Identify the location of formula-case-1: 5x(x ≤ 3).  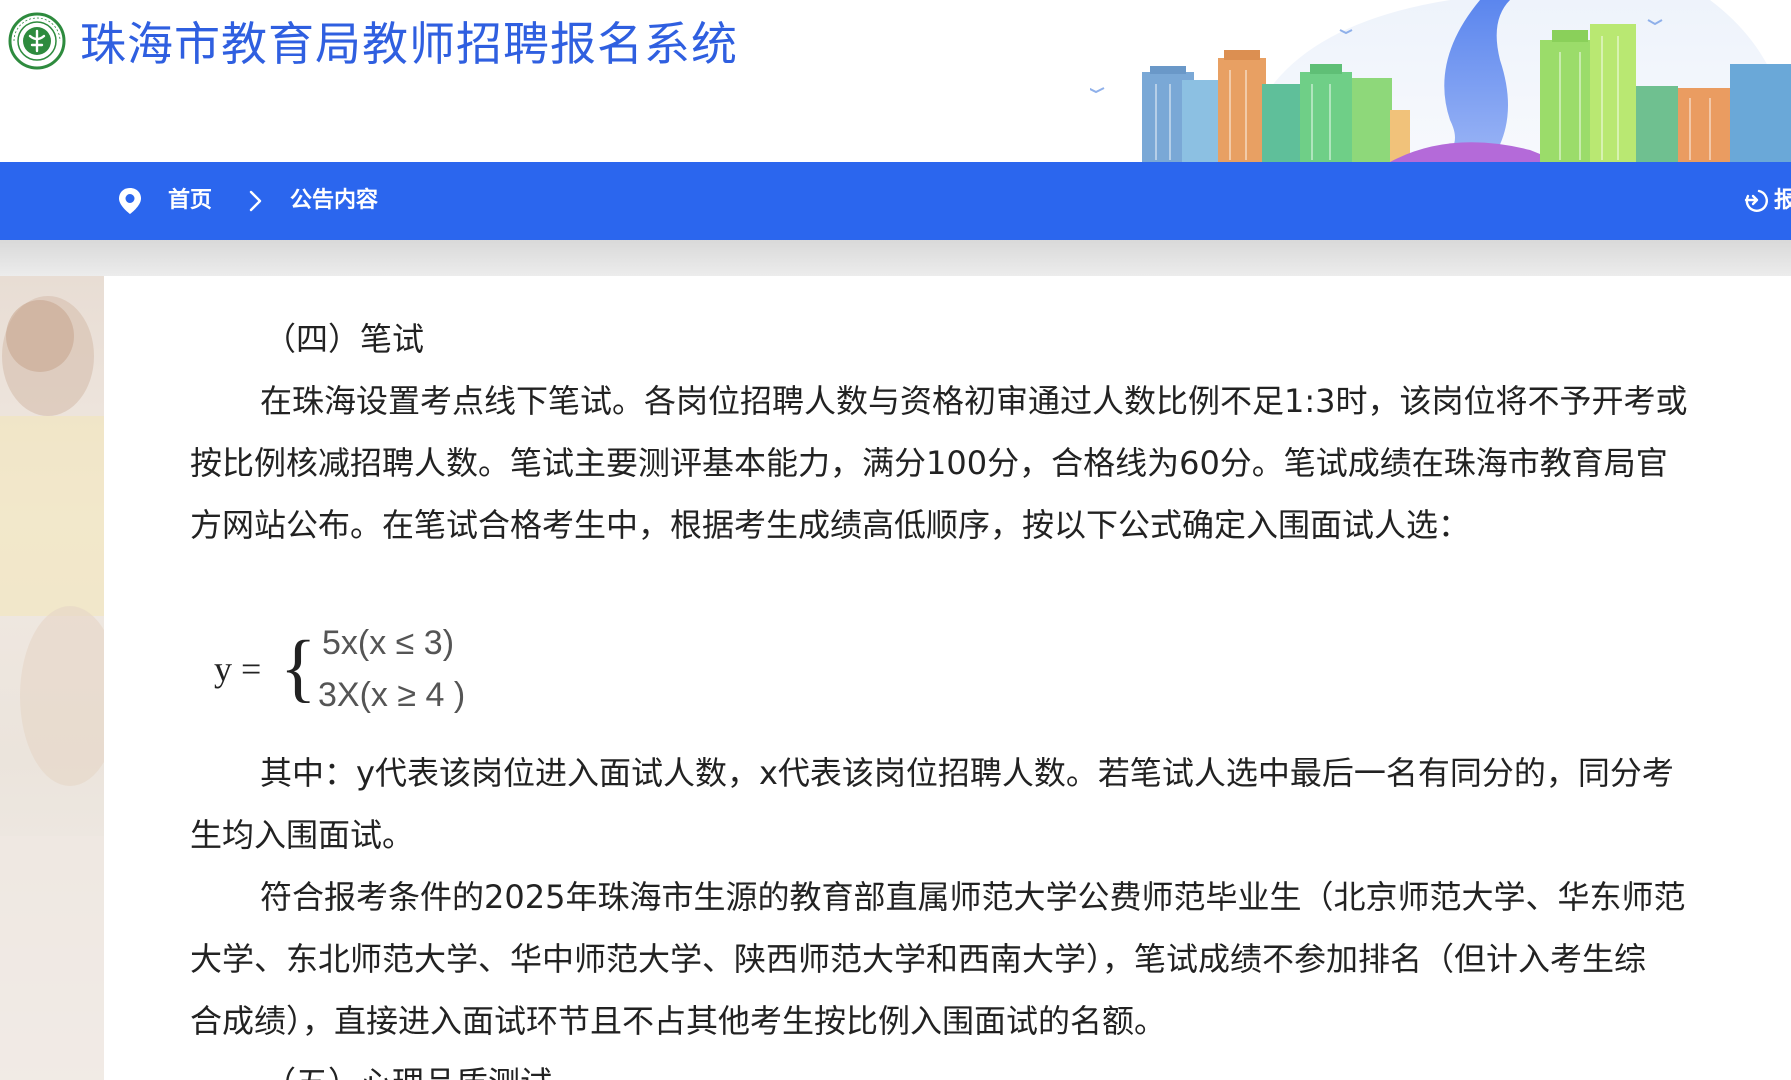
(388, 643).